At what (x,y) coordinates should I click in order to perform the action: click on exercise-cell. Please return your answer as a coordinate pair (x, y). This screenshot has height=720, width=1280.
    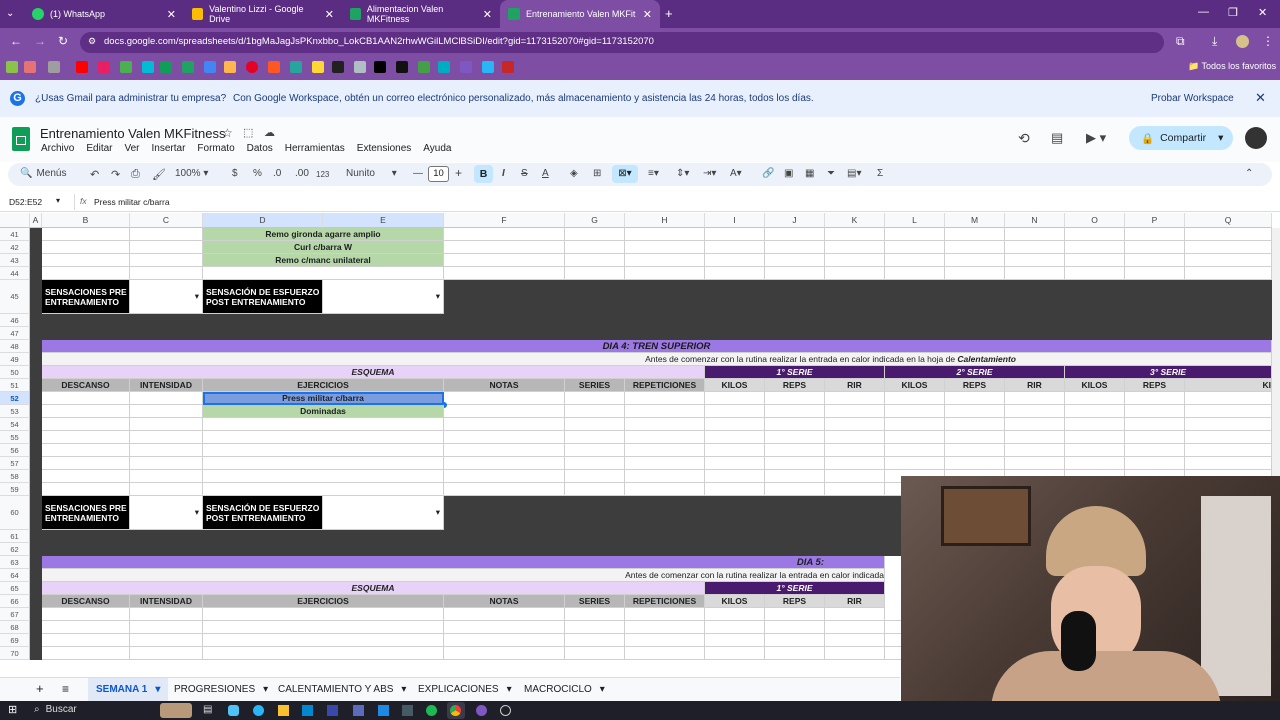
    Looking at the image, I should click on (323, 437).